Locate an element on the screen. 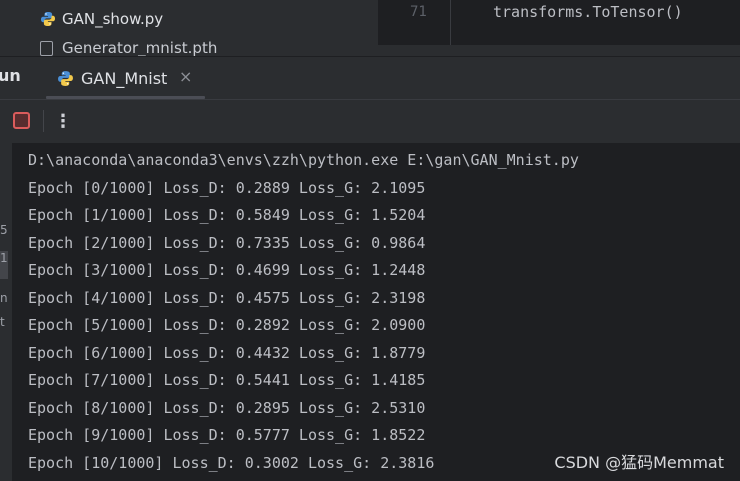 The image size is (740, 481). side-glyph: n is located at coordinates (4, 298).